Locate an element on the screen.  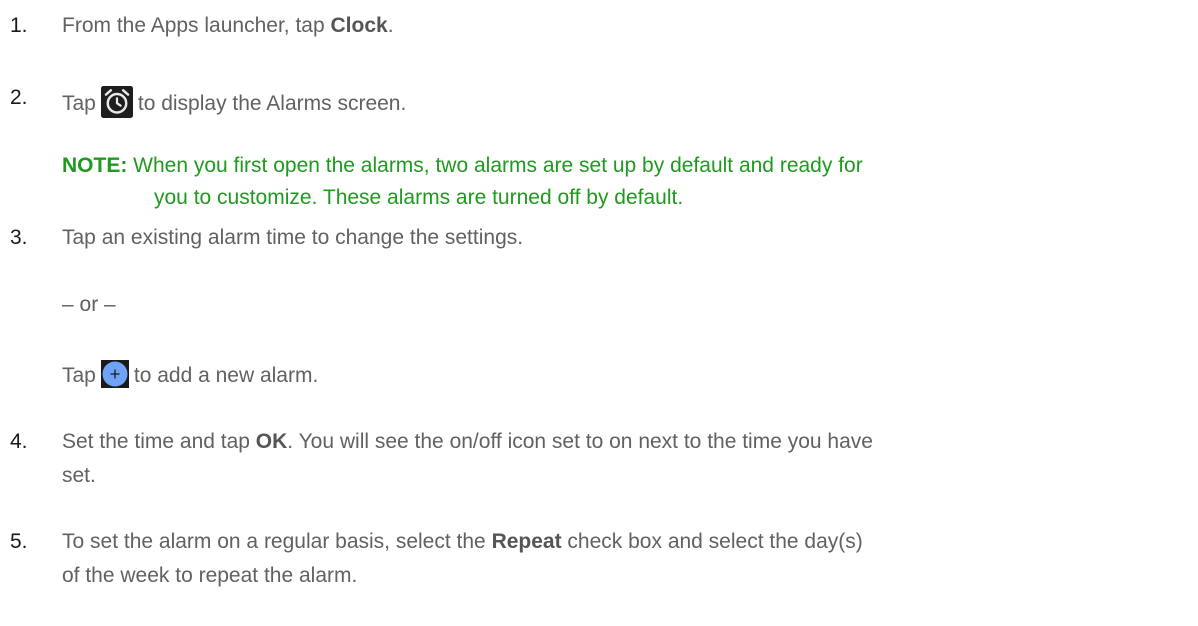
step-text-line-2: of the week to repeat the alarm. is located at coordinates (210, 575).